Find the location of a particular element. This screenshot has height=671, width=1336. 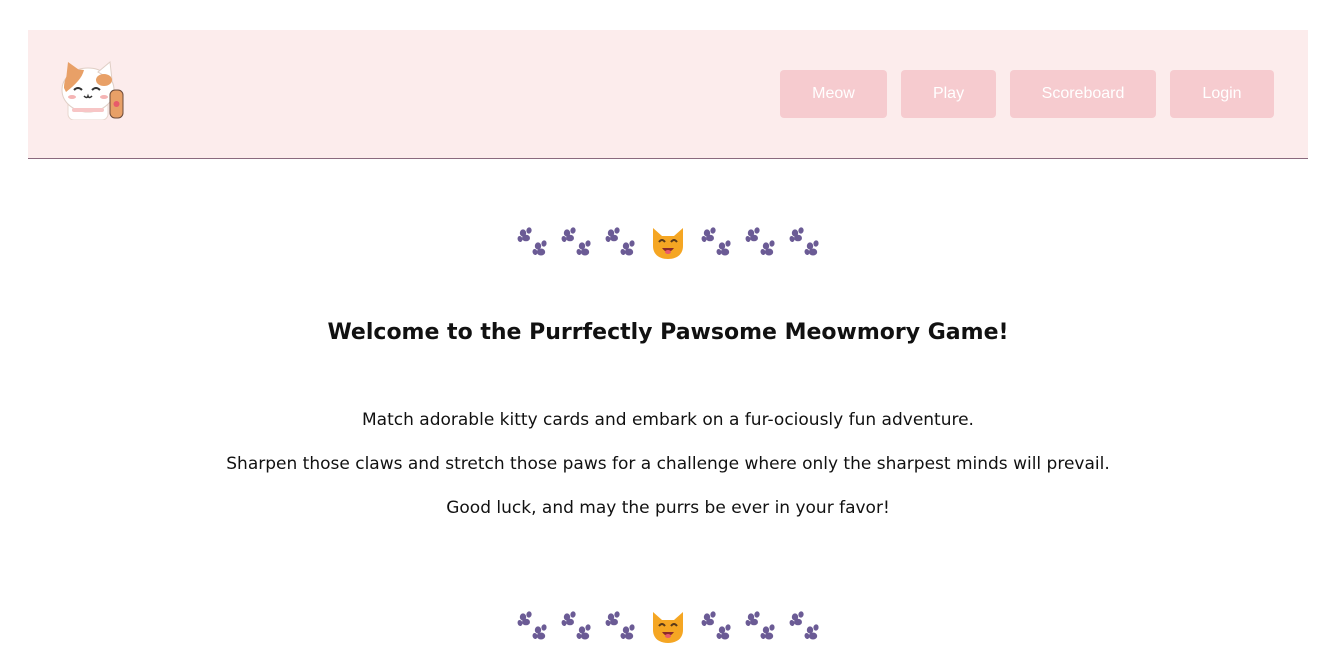

paw-divider-top is located at coordinates (668, 243).